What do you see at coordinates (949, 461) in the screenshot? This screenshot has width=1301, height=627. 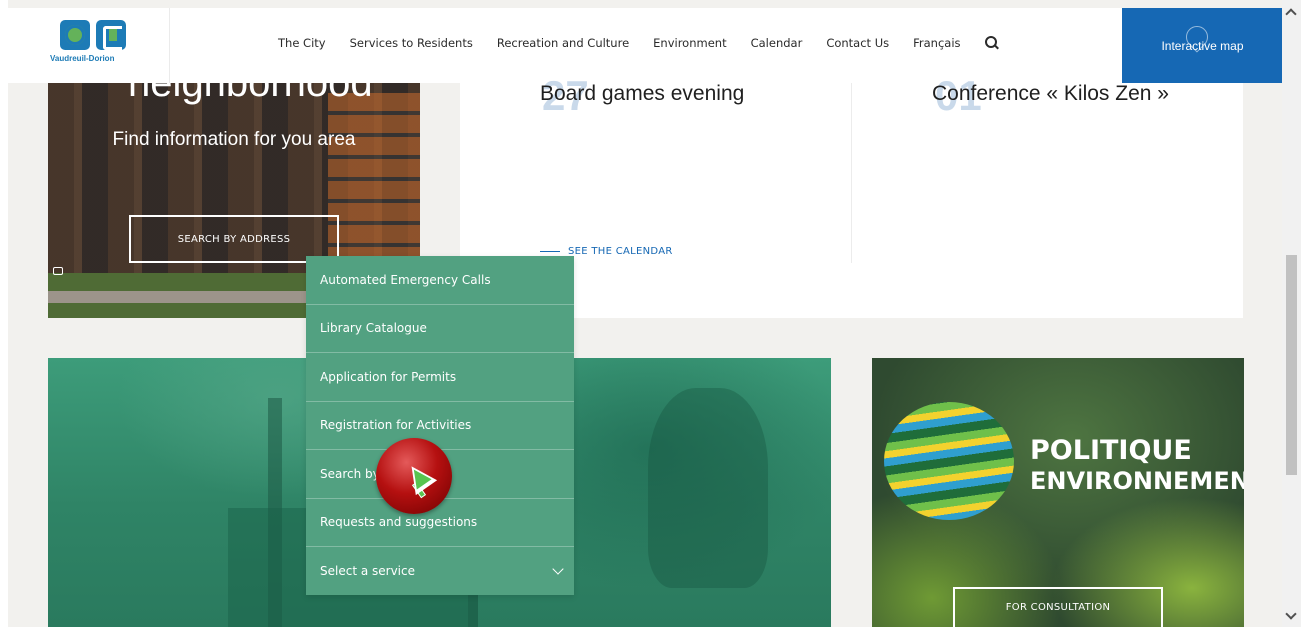 I see `politique-landscape-logo` at bounding box center [949, 461].